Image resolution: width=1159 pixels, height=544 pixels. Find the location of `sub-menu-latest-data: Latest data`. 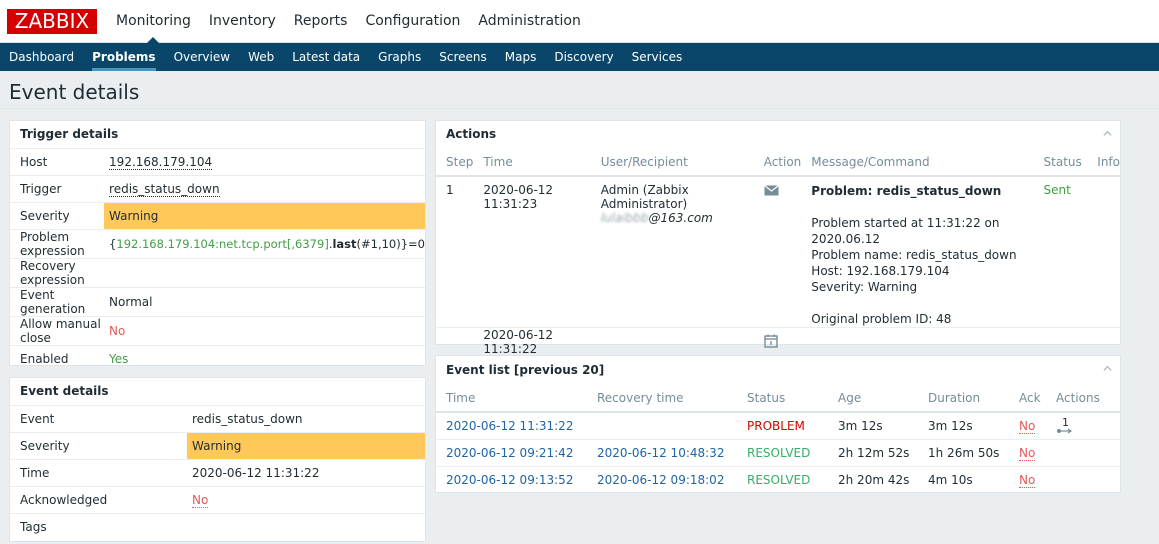

sub-menu-latest-data: Latest data is located at coordinates (326, 57).